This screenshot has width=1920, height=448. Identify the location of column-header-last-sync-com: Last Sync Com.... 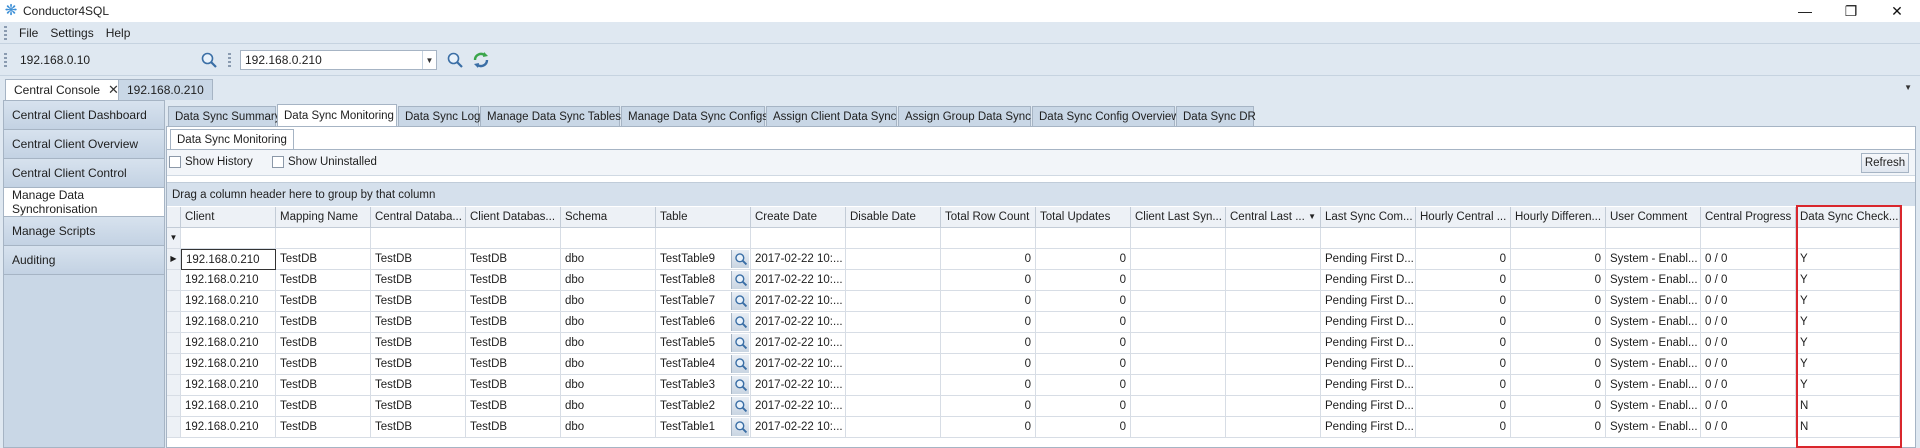
(1368, 217).